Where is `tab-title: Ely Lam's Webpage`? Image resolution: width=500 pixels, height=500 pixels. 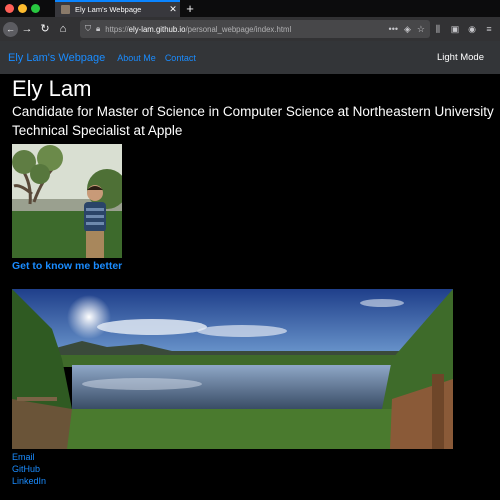
tab-title: Ely Lam's Webpage is located at coordinates (108, 9).